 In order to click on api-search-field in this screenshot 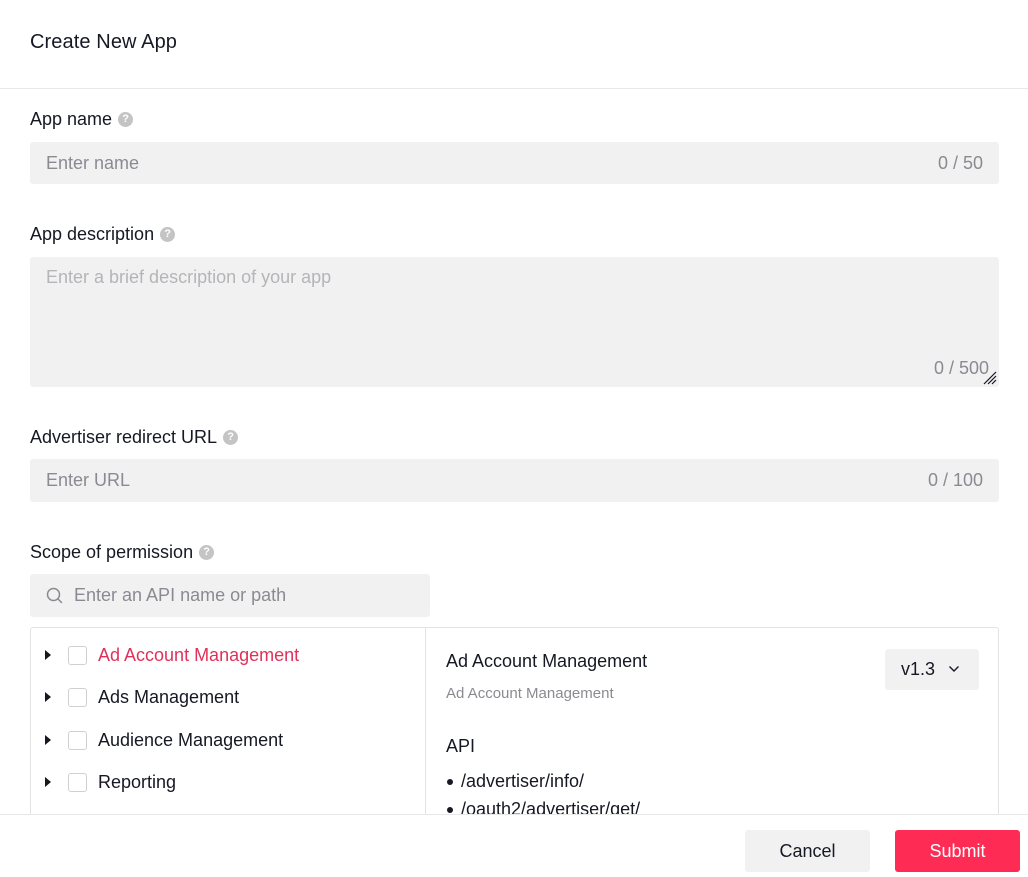, I will do `click(230, 595)`.